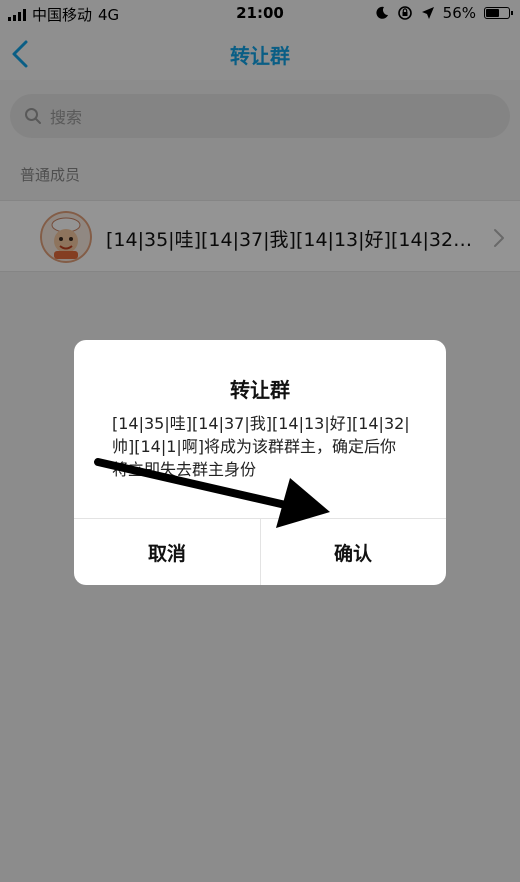  I want to click on cancel-button: 取消, so click(167, 552).